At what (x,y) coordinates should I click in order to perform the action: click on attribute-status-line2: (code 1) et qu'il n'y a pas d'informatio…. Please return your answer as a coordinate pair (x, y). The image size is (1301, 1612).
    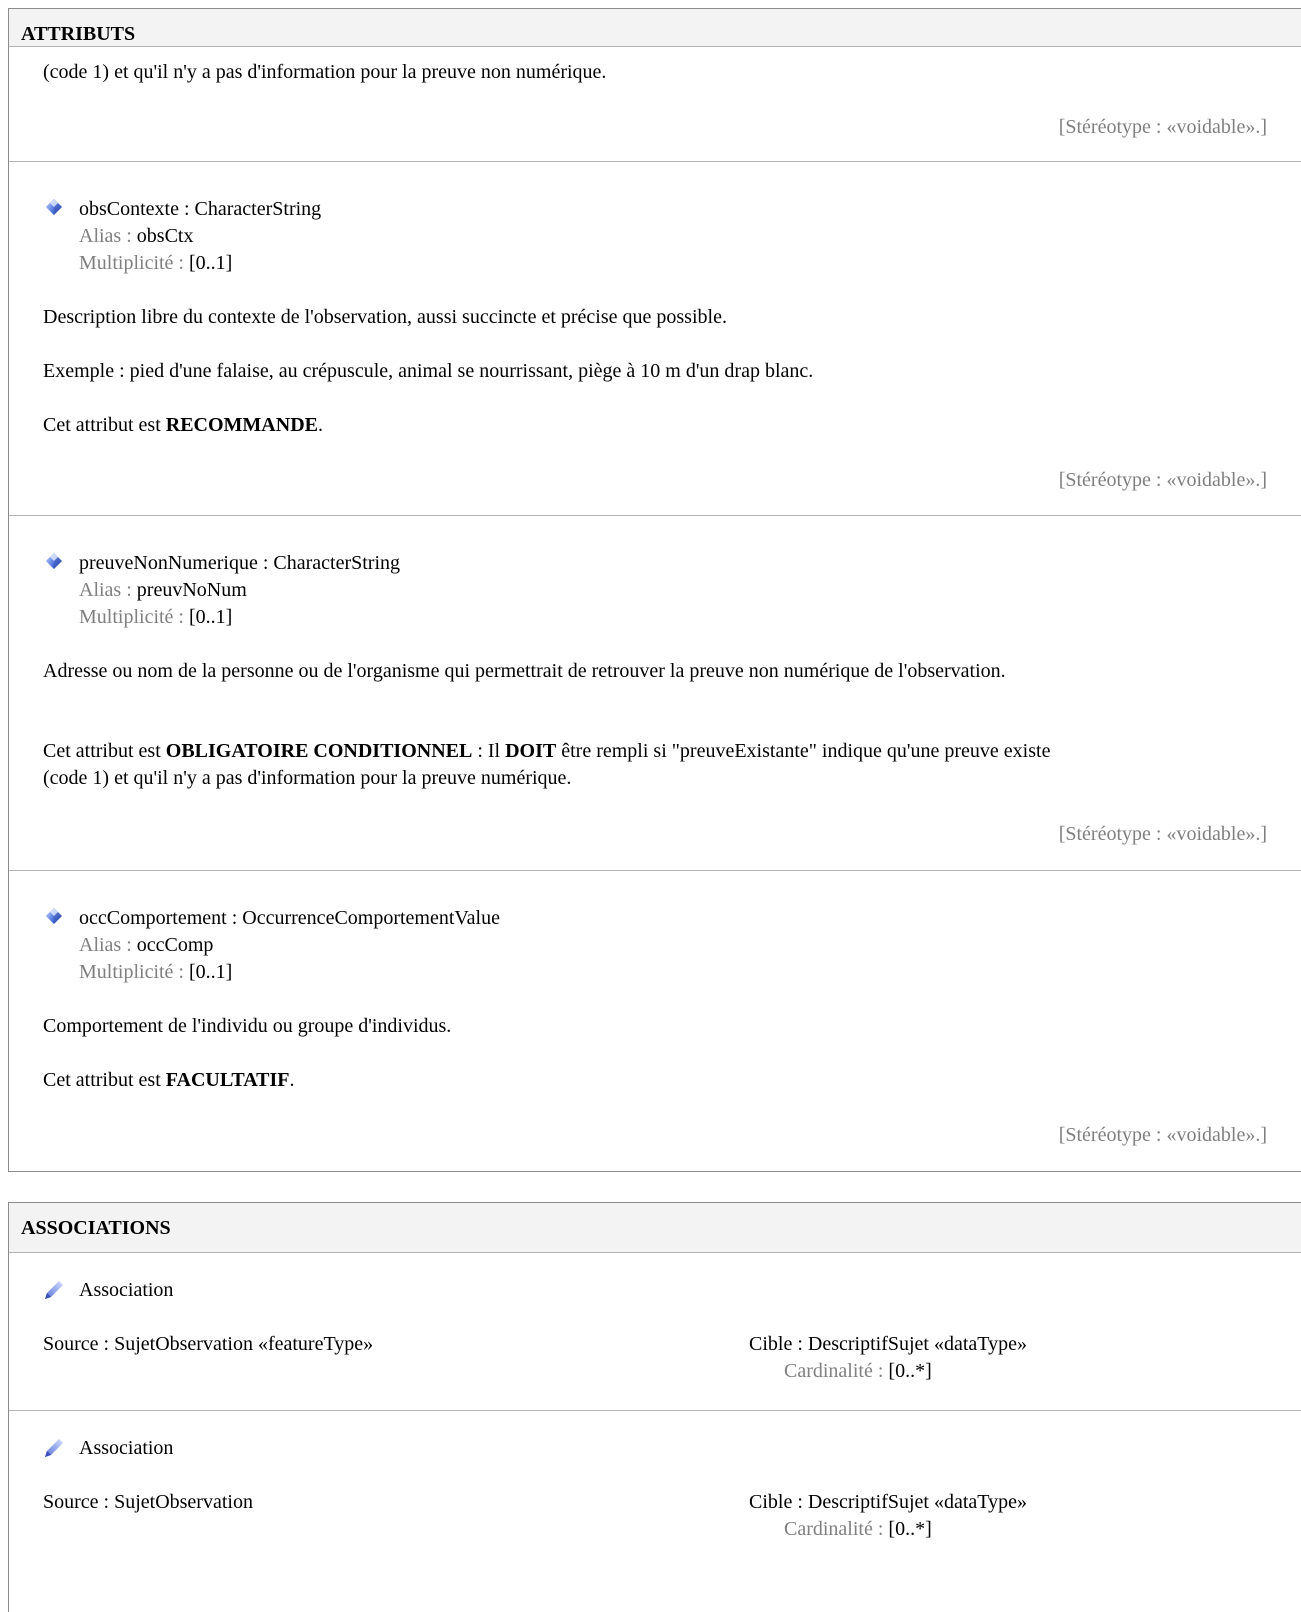
    Looking at the image, I should click on (307, 778).